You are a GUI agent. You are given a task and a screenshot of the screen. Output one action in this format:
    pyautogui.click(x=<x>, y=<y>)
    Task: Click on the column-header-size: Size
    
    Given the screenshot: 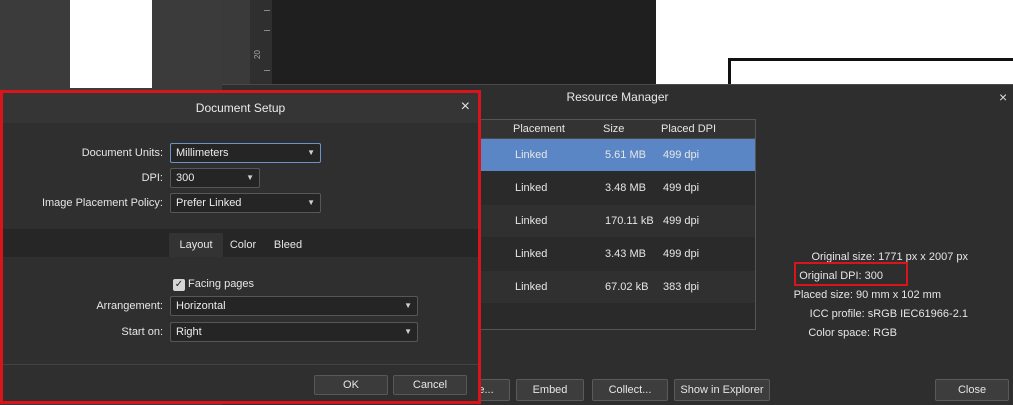 What is the action you would take?
    pyautogui.click(x=613, y=129)
    